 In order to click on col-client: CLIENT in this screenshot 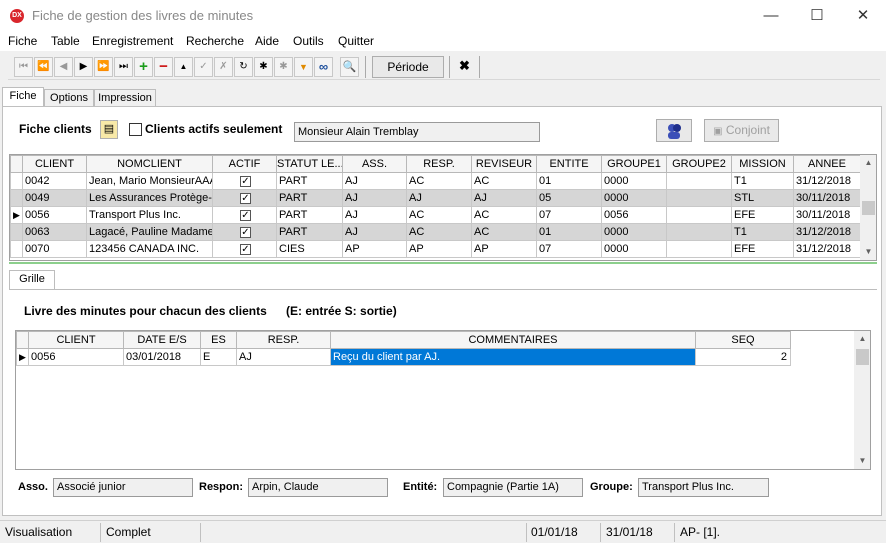, I will do `click(76, 340)`.